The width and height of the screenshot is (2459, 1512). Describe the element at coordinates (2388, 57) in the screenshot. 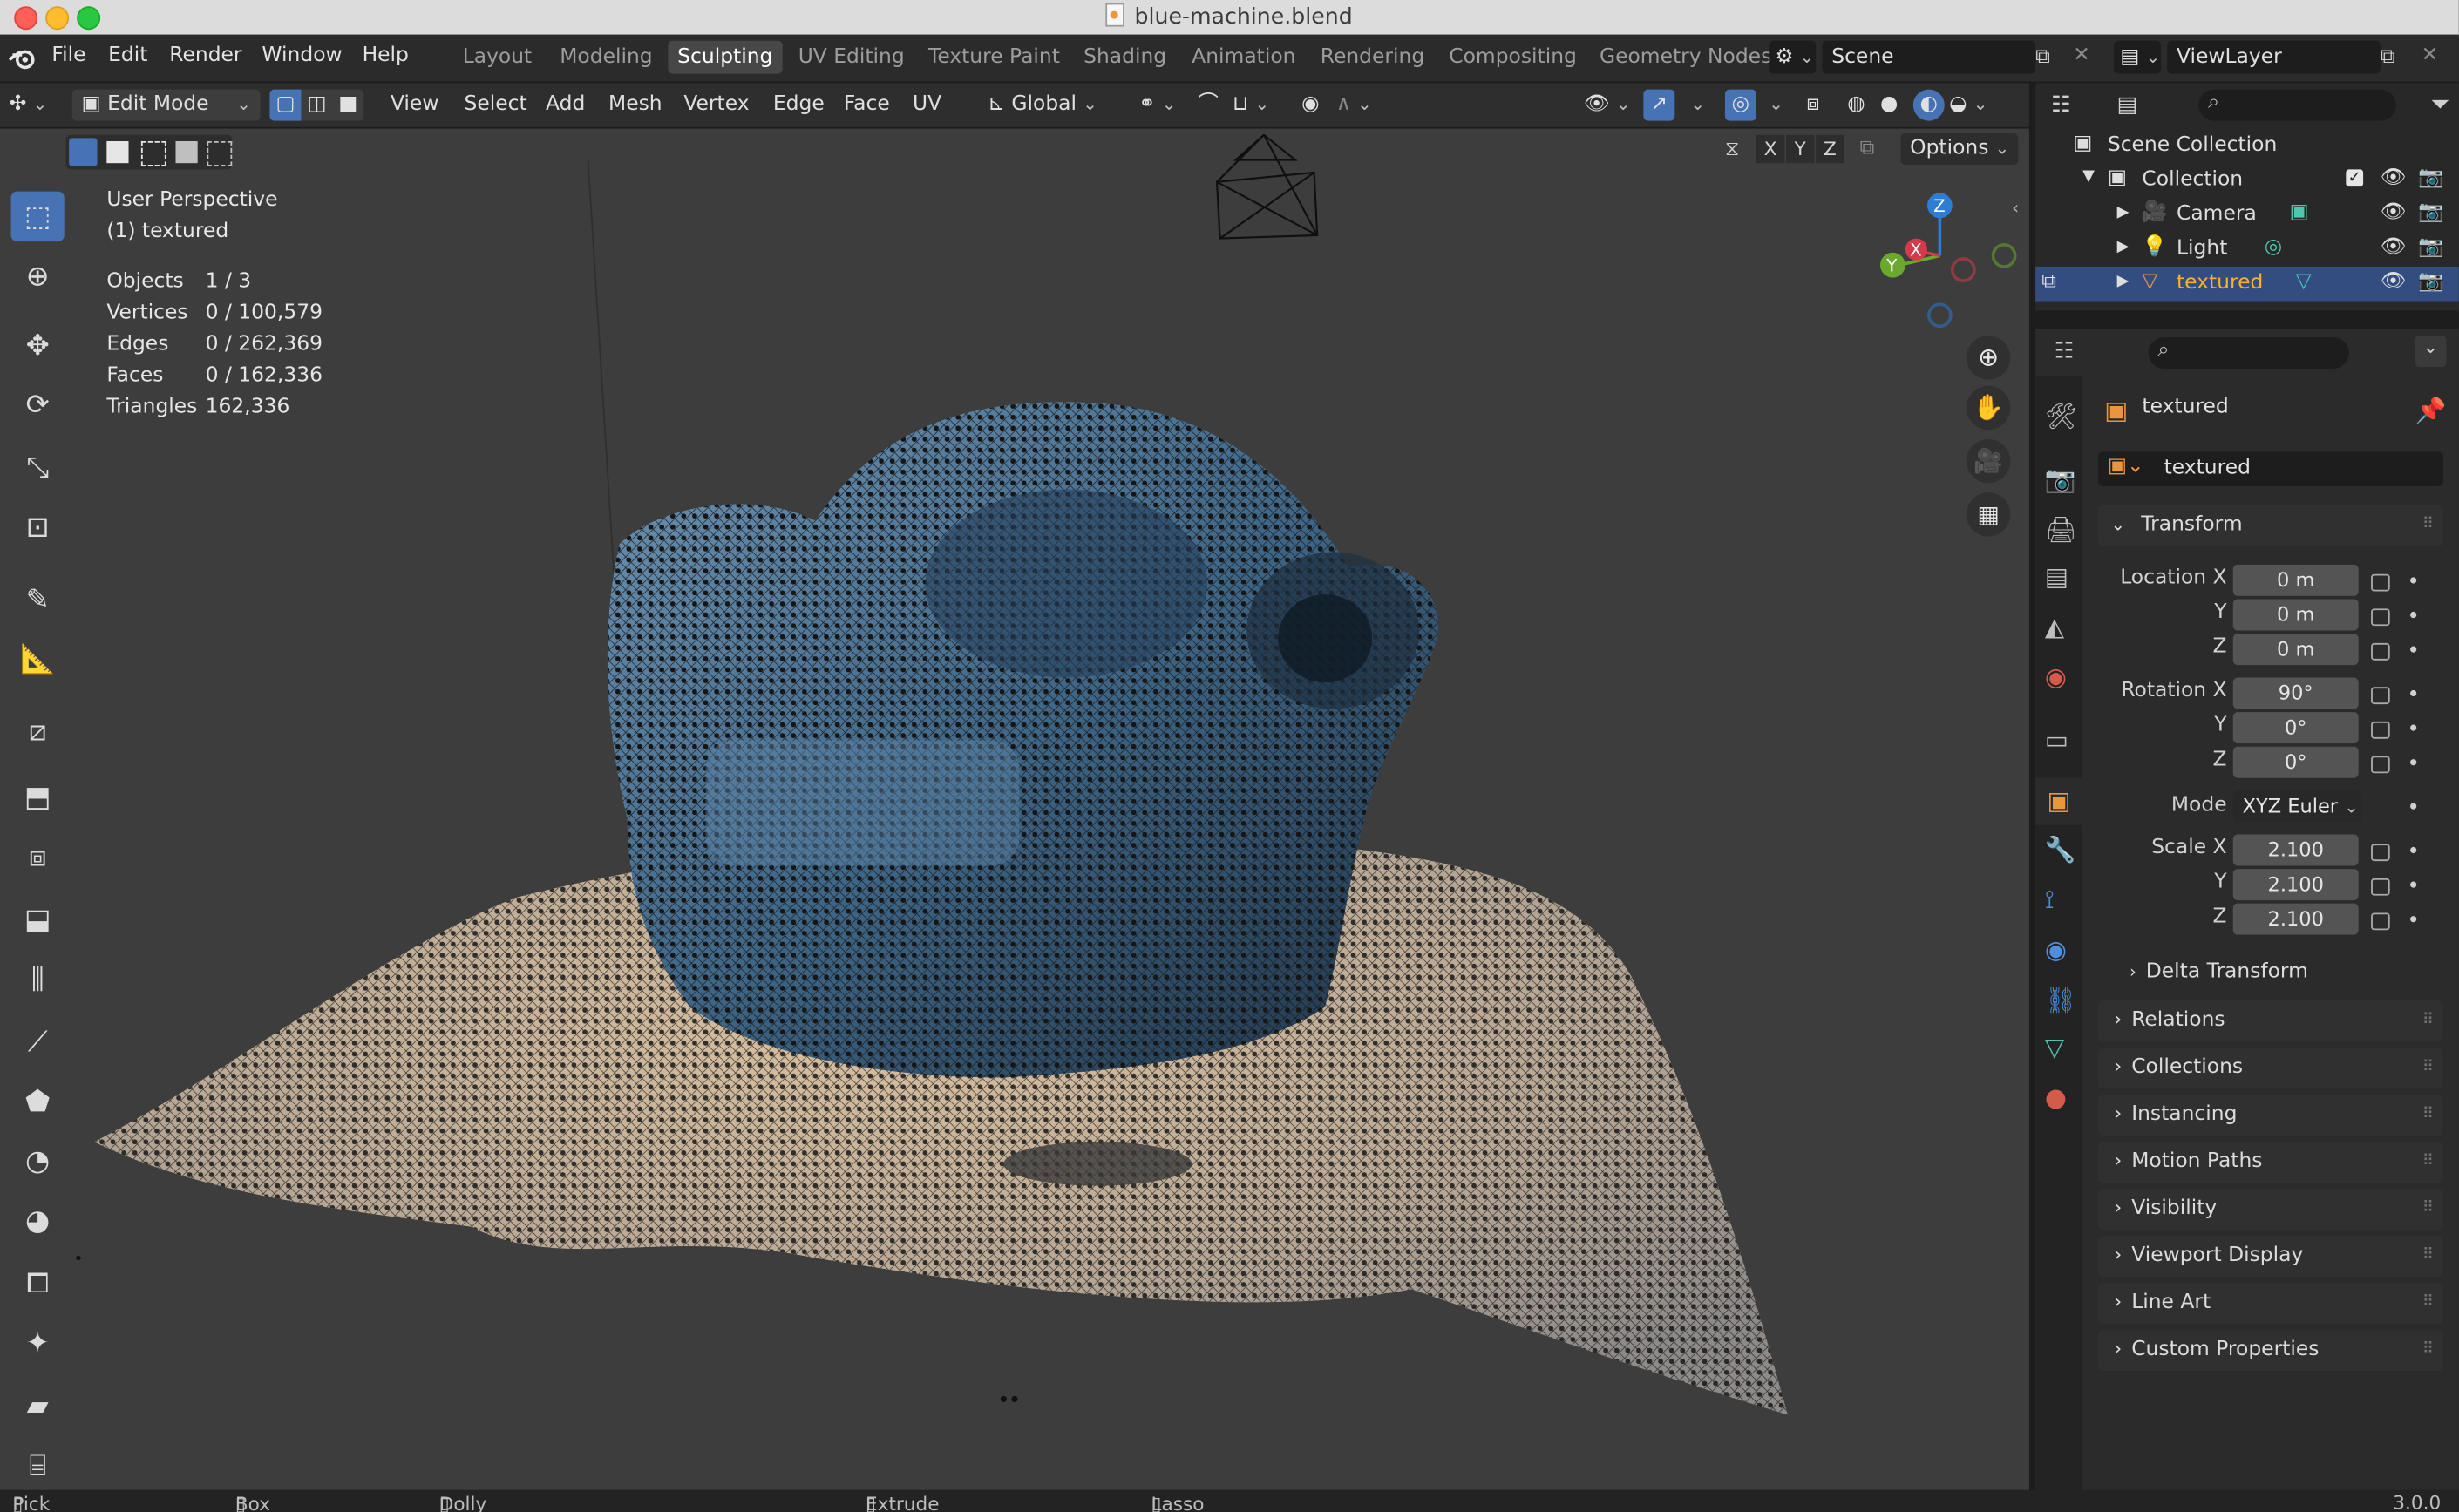

I see `new-view-layer-icon: ⧉` at that location.